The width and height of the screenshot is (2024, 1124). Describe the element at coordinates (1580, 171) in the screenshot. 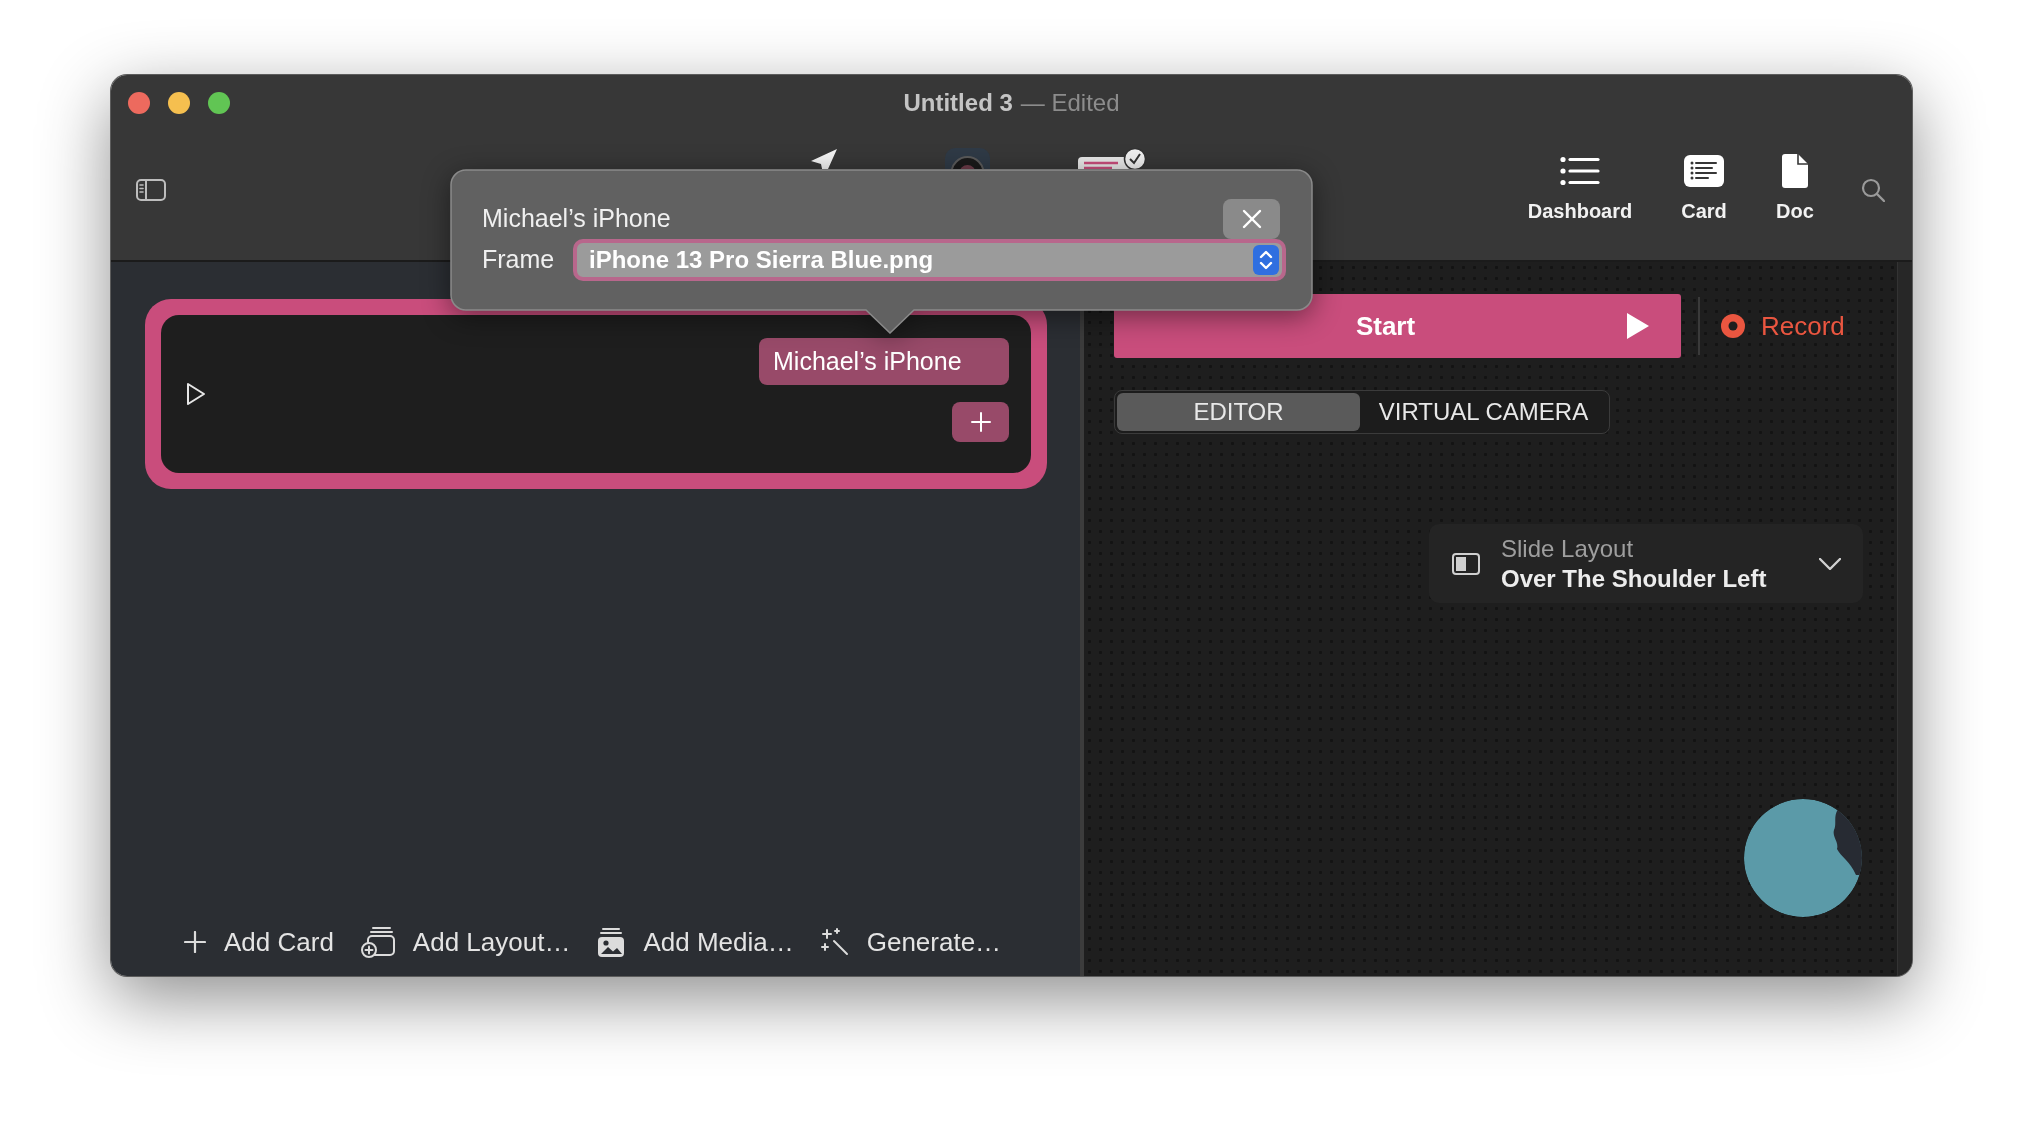

I see `list-icon` at that location.